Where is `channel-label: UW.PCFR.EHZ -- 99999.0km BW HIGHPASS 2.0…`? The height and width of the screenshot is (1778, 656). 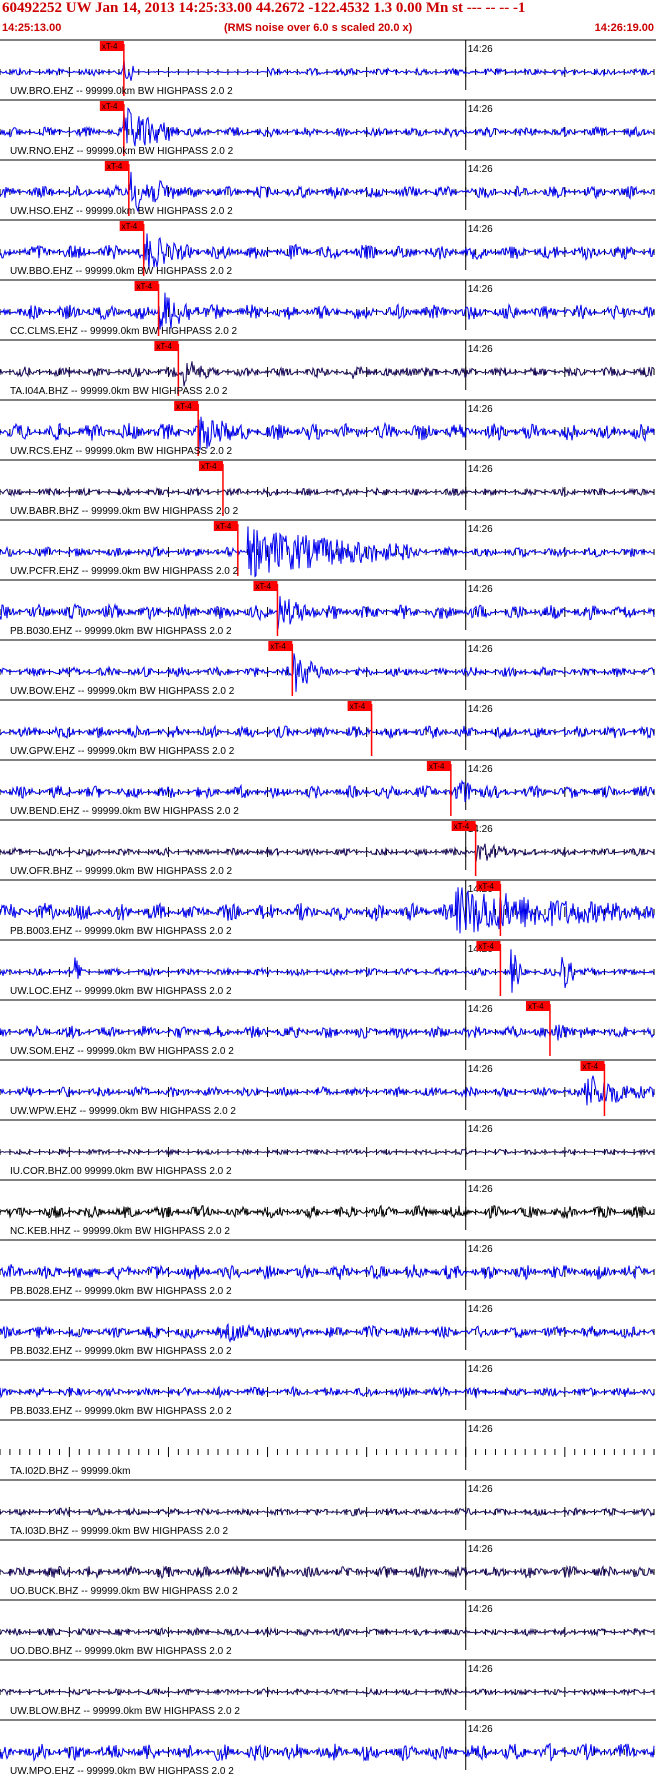 channel-label: UW.PCFR.EHZ -- 99999.0km BW HIGHPASS 2.0… is located at coordinates (124, 571).